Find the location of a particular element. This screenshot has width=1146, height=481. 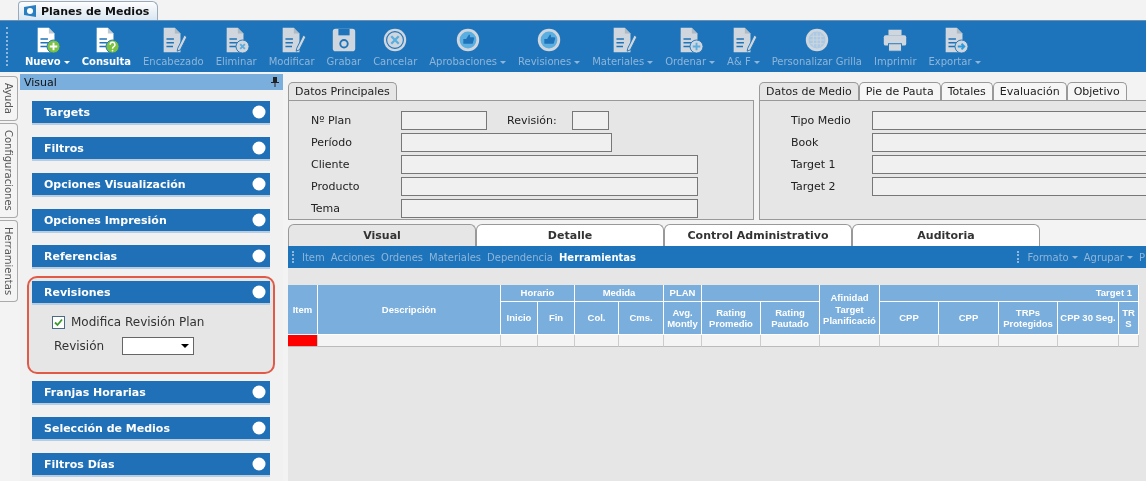

toolbar-button: Revisiones is located at coordinates (549, 46).